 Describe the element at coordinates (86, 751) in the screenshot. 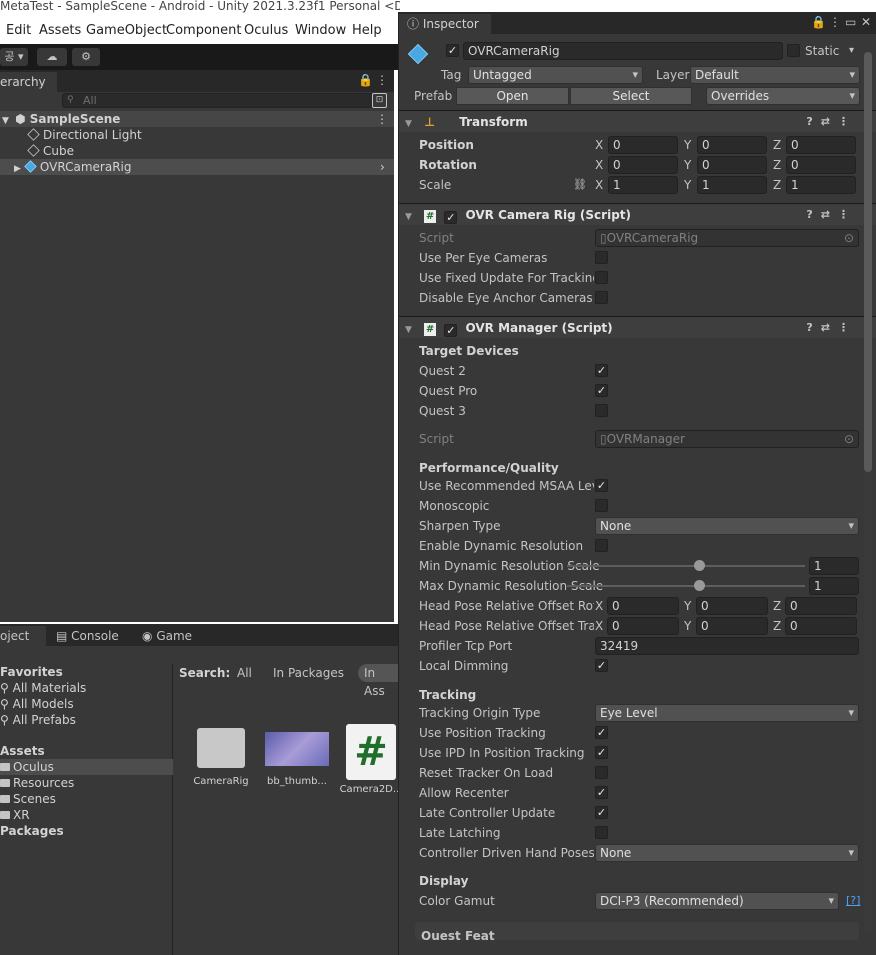

I see `assets-header: Assets` at that location.